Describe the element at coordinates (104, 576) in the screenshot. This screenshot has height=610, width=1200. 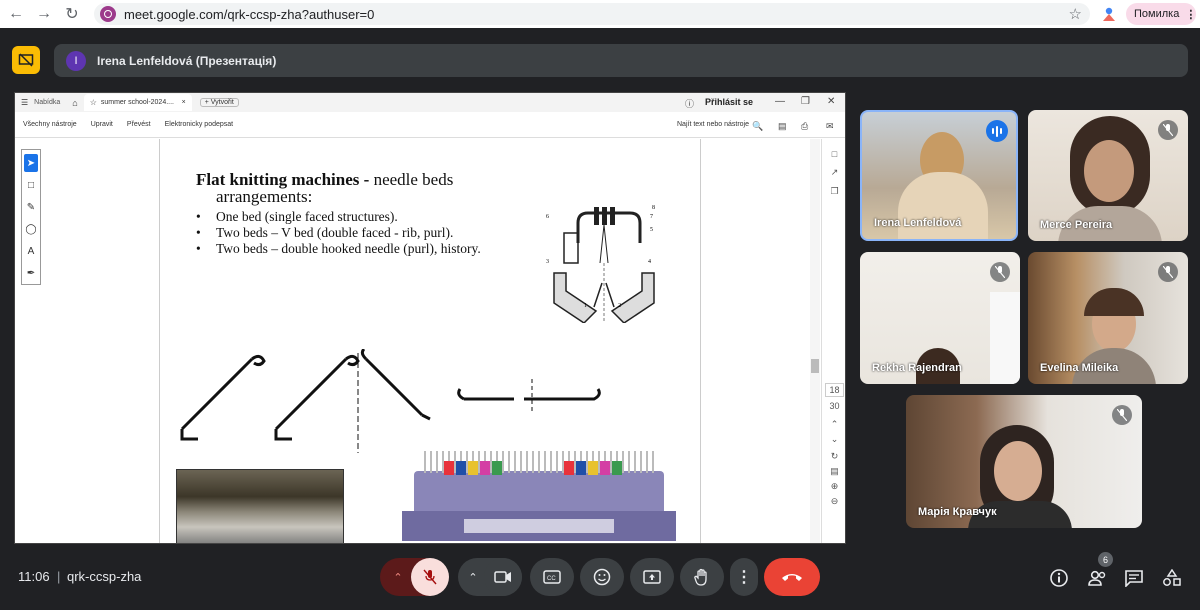
I see `meeting-code: qrk-ccsp-zha` at that location.